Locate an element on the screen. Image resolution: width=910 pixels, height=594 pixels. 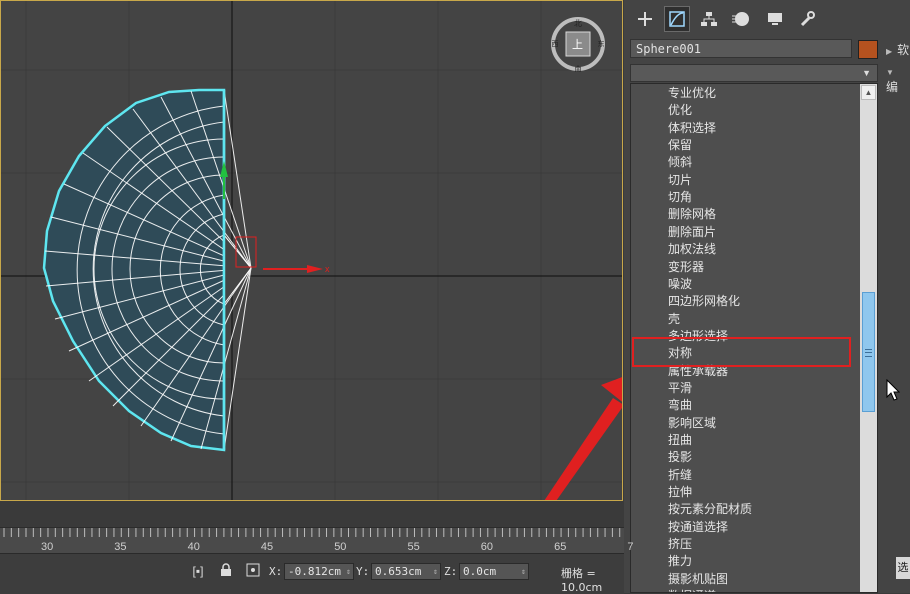
modifier-list-item: 四边形网格化 is located at coordinates (704, 301).